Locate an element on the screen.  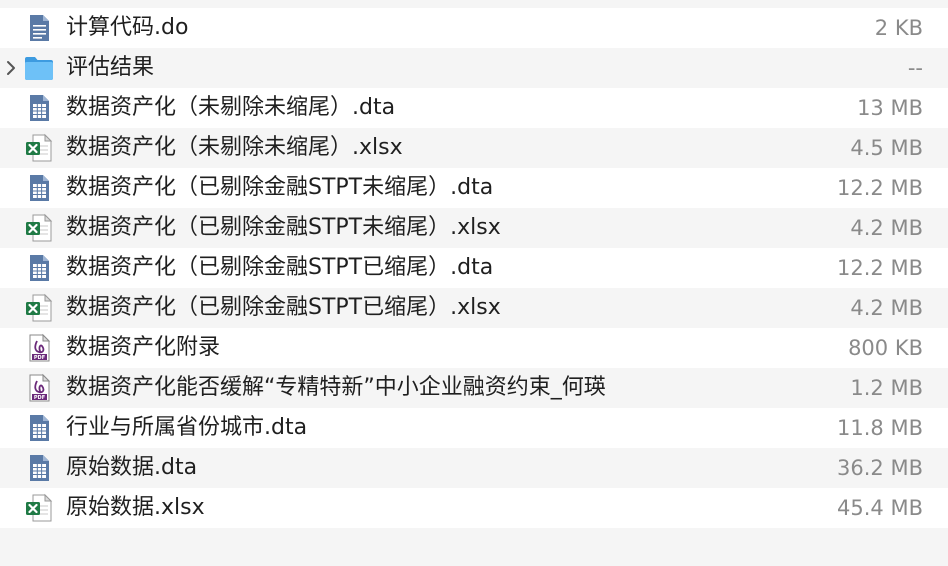
file-size: 4.5 MB is located at coordinates (886, 148).